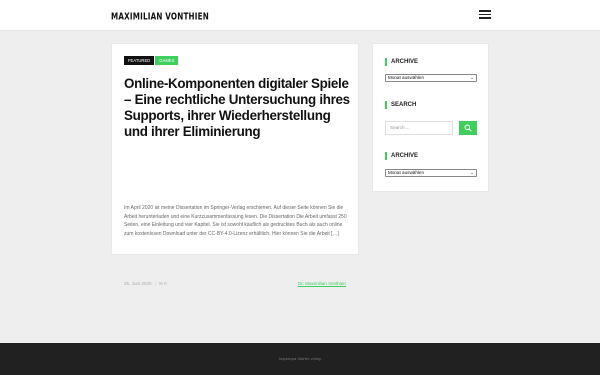 Image resolution: width=600 pixels, height=375 pixels. Describe the element at coordinates (160, 283) in the screenshot. I see `comment-icon: ✉` at that location.